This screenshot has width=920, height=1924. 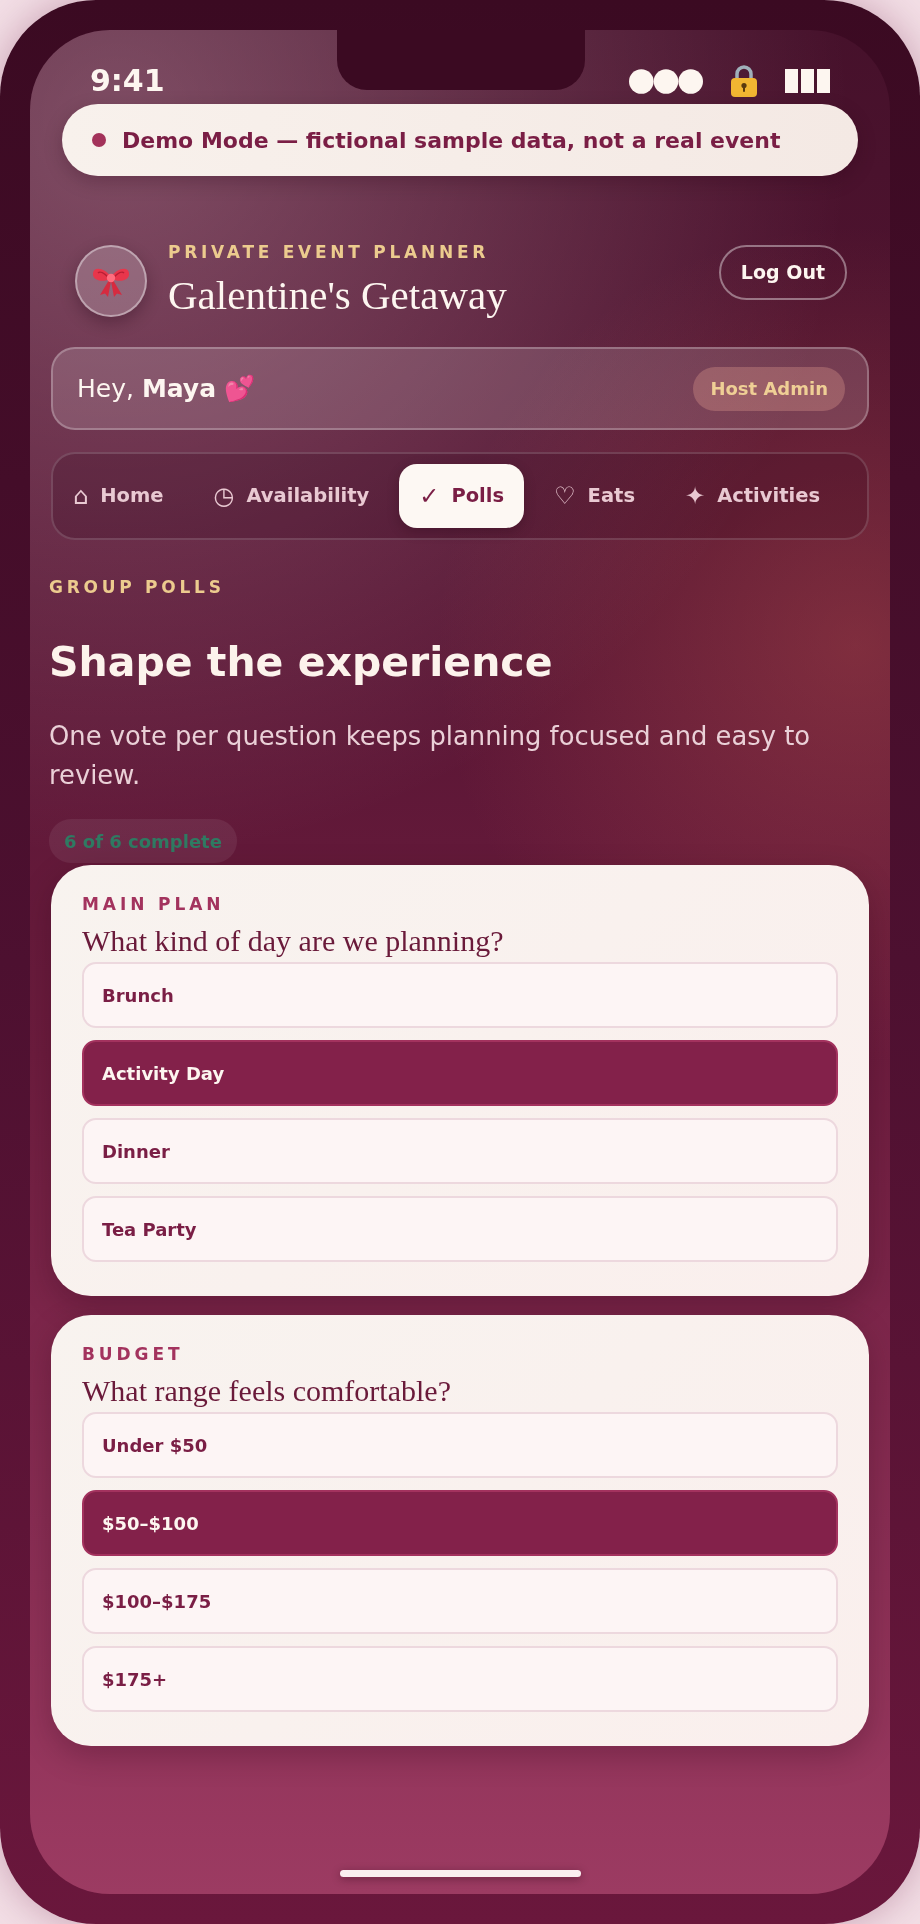 What do you see at coordinates (291, 496) in the screenshot?
I see `nav-tab: ◷ Availability` at bounding box center [291, 496].